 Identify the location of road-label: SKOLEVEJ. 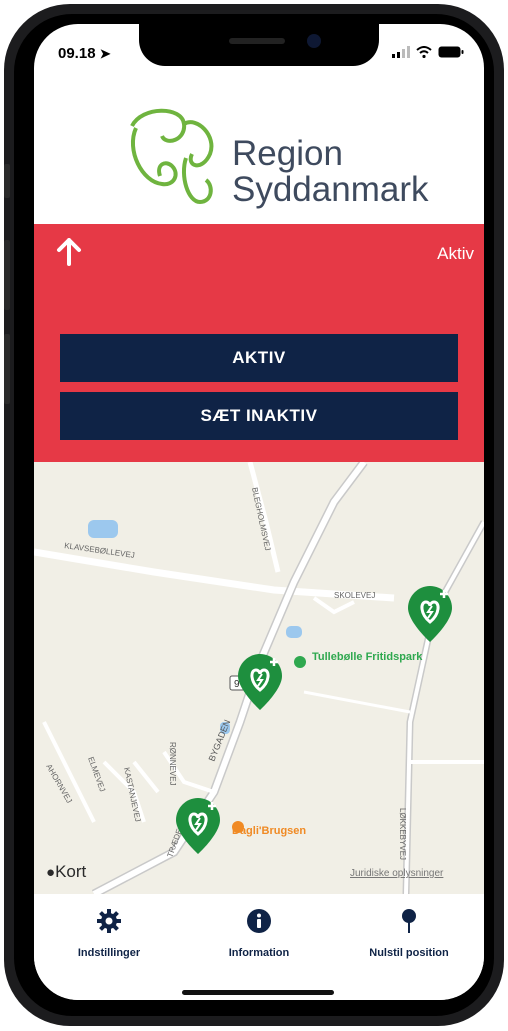
(354, 595).